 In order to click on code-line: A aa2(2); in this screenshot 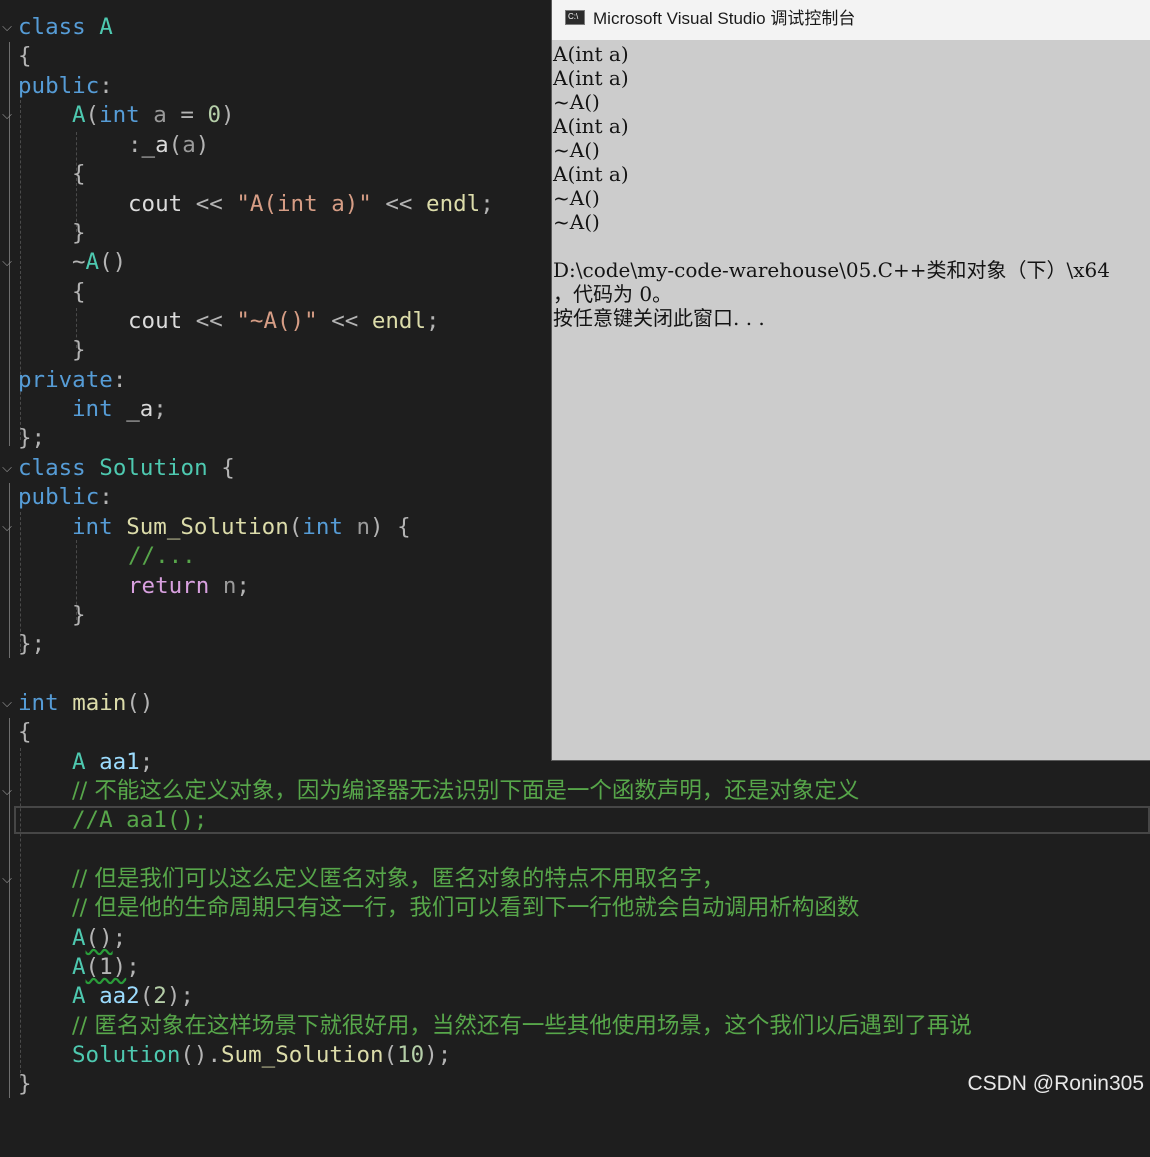, I will do `click(575, 996)`.